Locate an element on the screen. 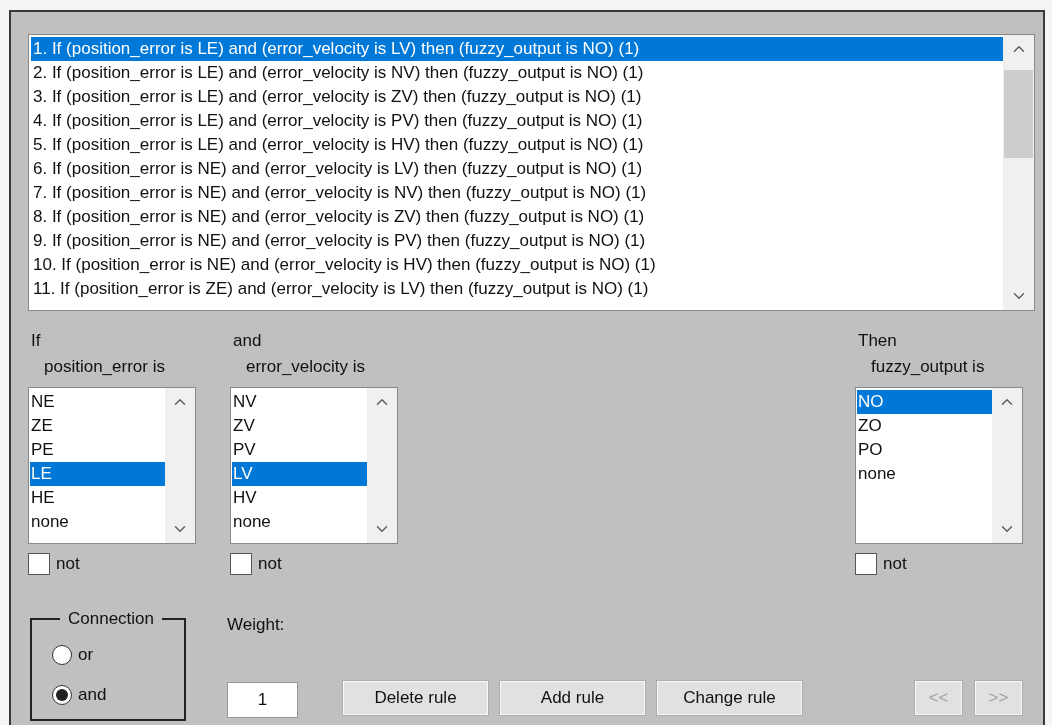  rule-button: Change rule is located at coordinates (729, 698).